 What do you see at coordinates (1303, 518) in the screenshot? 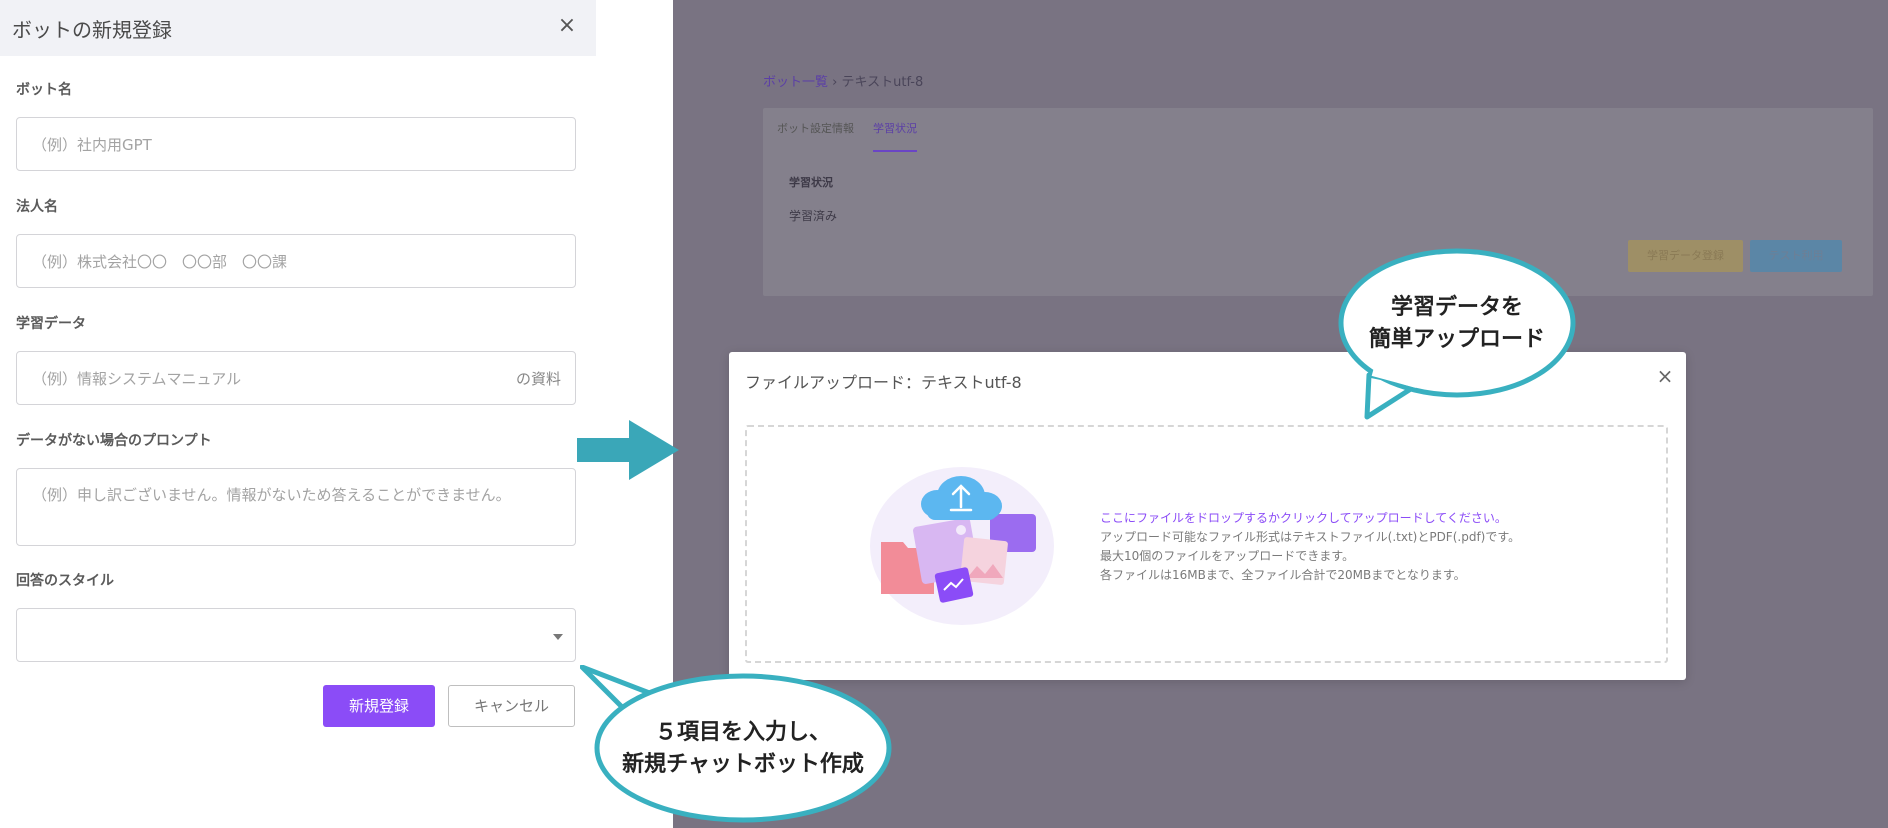
I see `dropzone-instruction: ここにファイルをドロップするかクリックしてアップロードしてください。` at bounding box center [1303, 518].